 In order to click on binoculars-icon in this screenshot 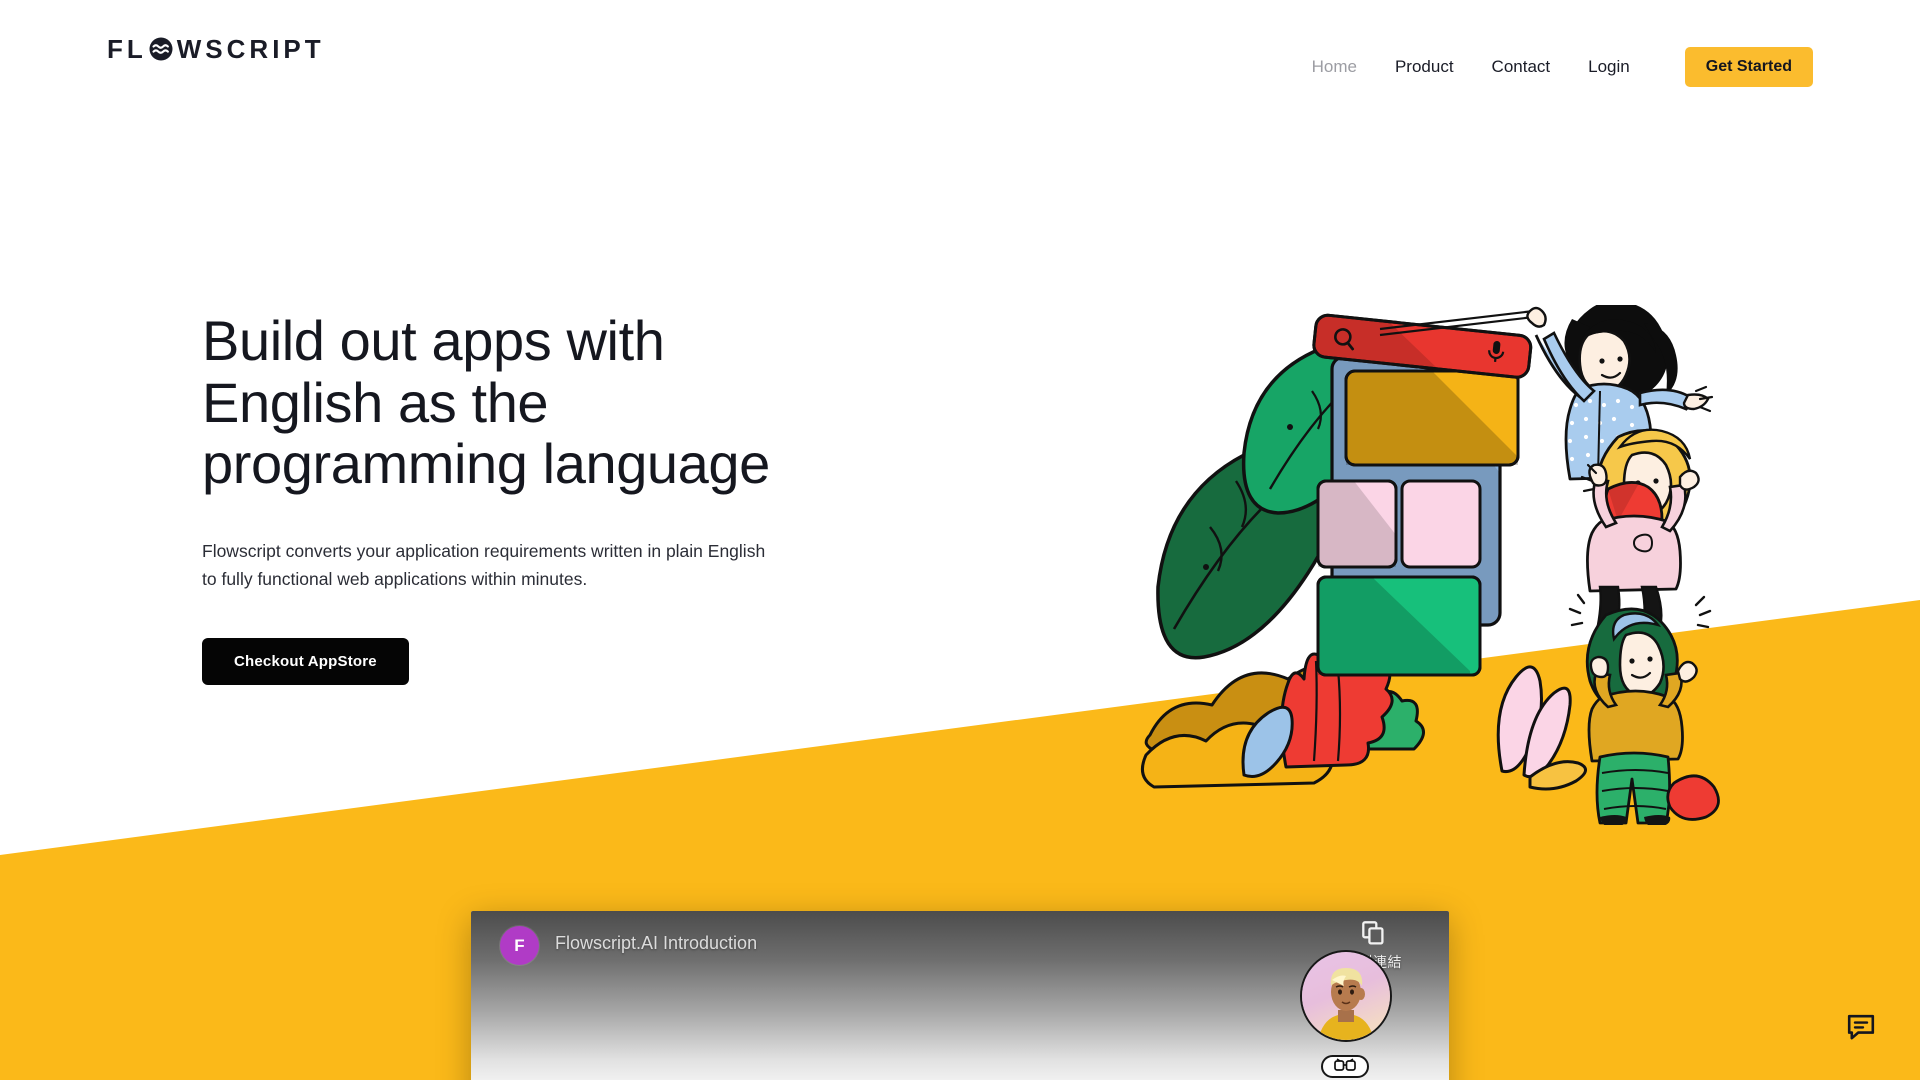, I will do `click(1345, 1066)`.